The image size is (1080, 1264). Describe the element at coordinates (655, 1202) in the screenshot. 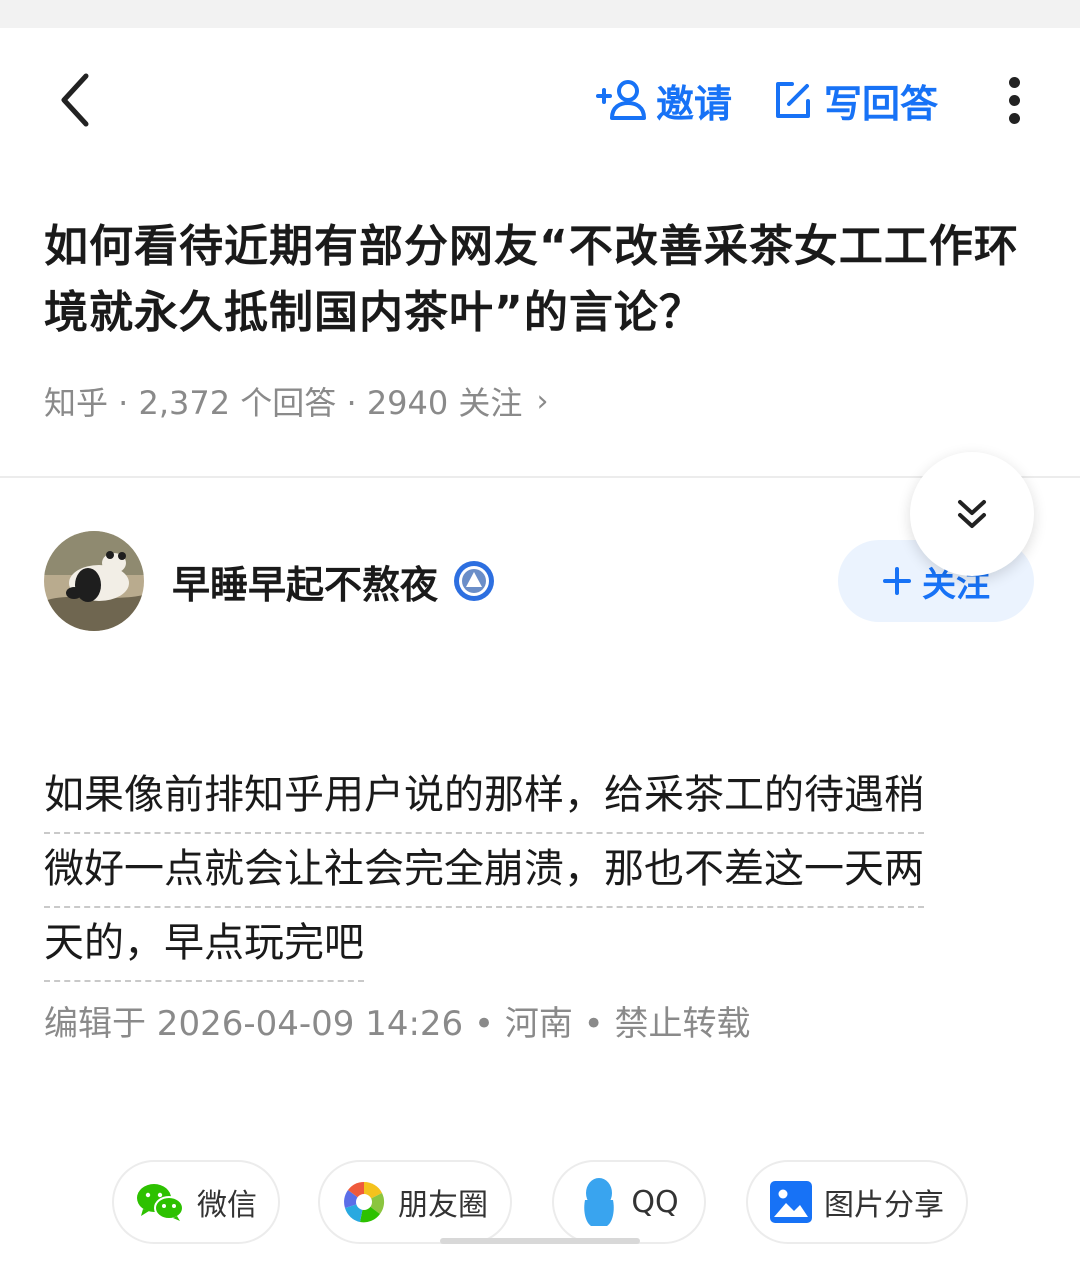

I see `share-qq-label: QQ` at that location.